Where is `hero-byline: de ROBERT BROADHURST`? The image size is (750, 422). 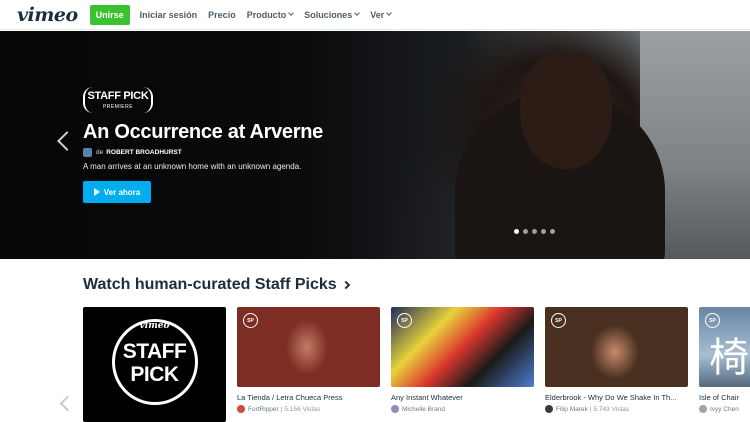
hero-byline: de ROBERT BROADHURST is located at coordinates (132, 152).